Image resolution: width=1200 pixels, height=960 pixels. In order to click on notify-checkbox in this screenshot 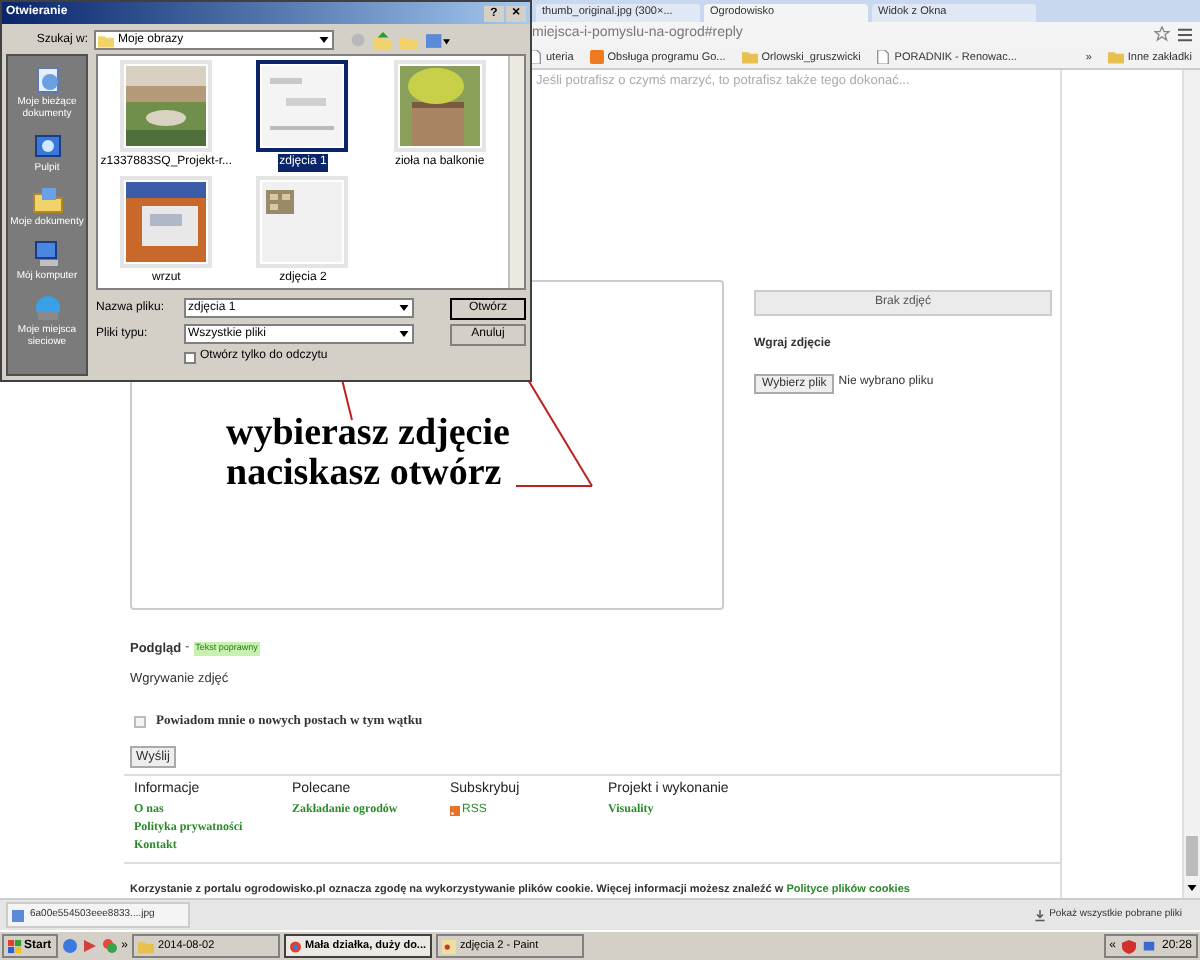, I will do `click(140, 721)`.